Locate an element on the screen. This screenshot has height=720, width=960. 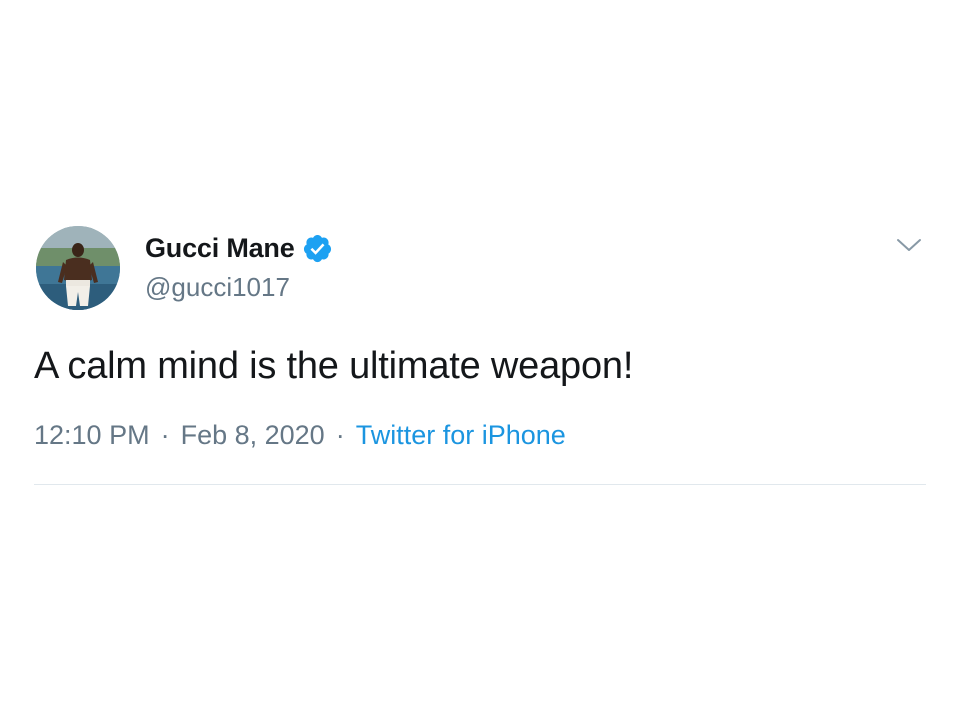
avatar-image is located at coordinates (78, 268).